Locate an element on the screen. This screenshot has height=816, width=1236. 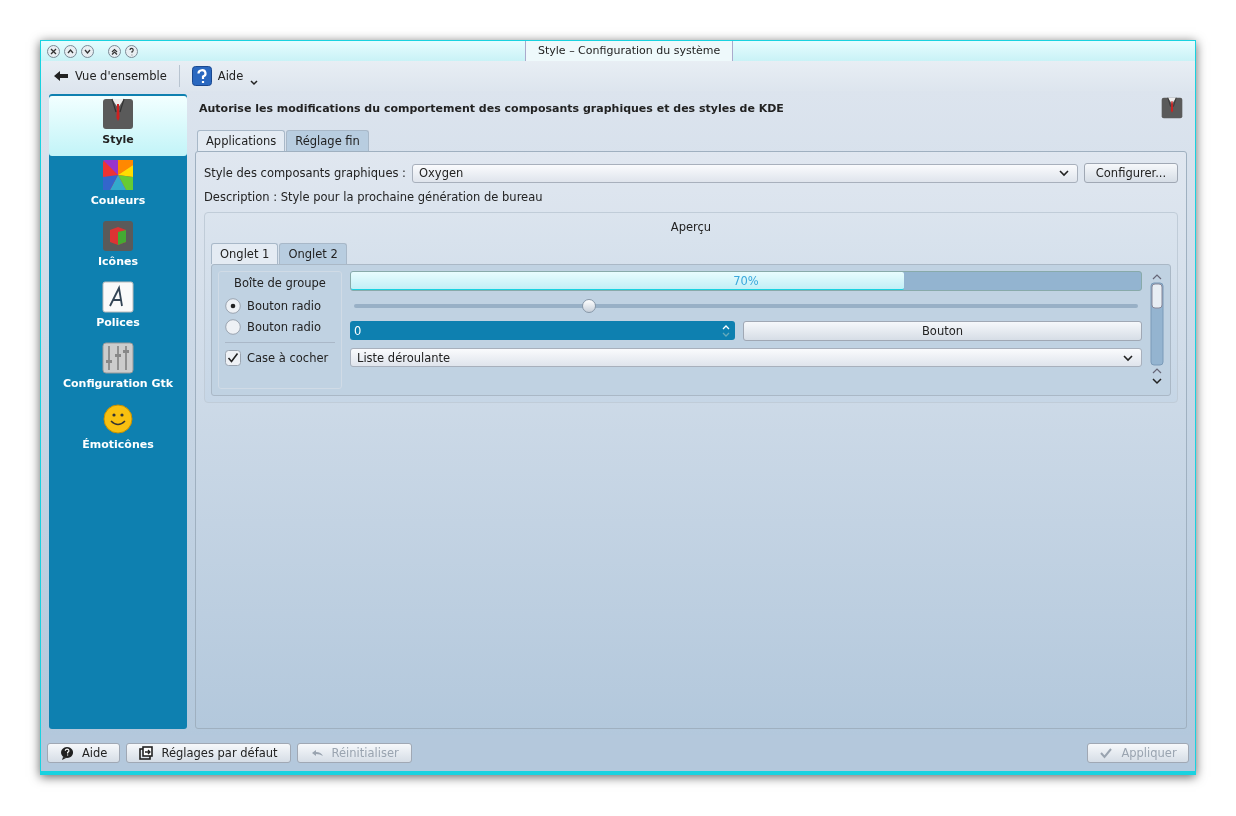
tab: Onglet 2 is located at coordinates (313, 253).